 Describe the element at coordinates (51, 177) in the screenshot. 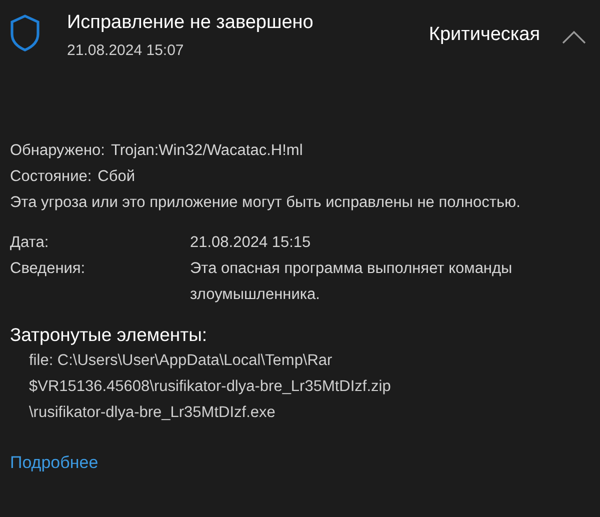

I see `field-label: Состояние:` at that location.